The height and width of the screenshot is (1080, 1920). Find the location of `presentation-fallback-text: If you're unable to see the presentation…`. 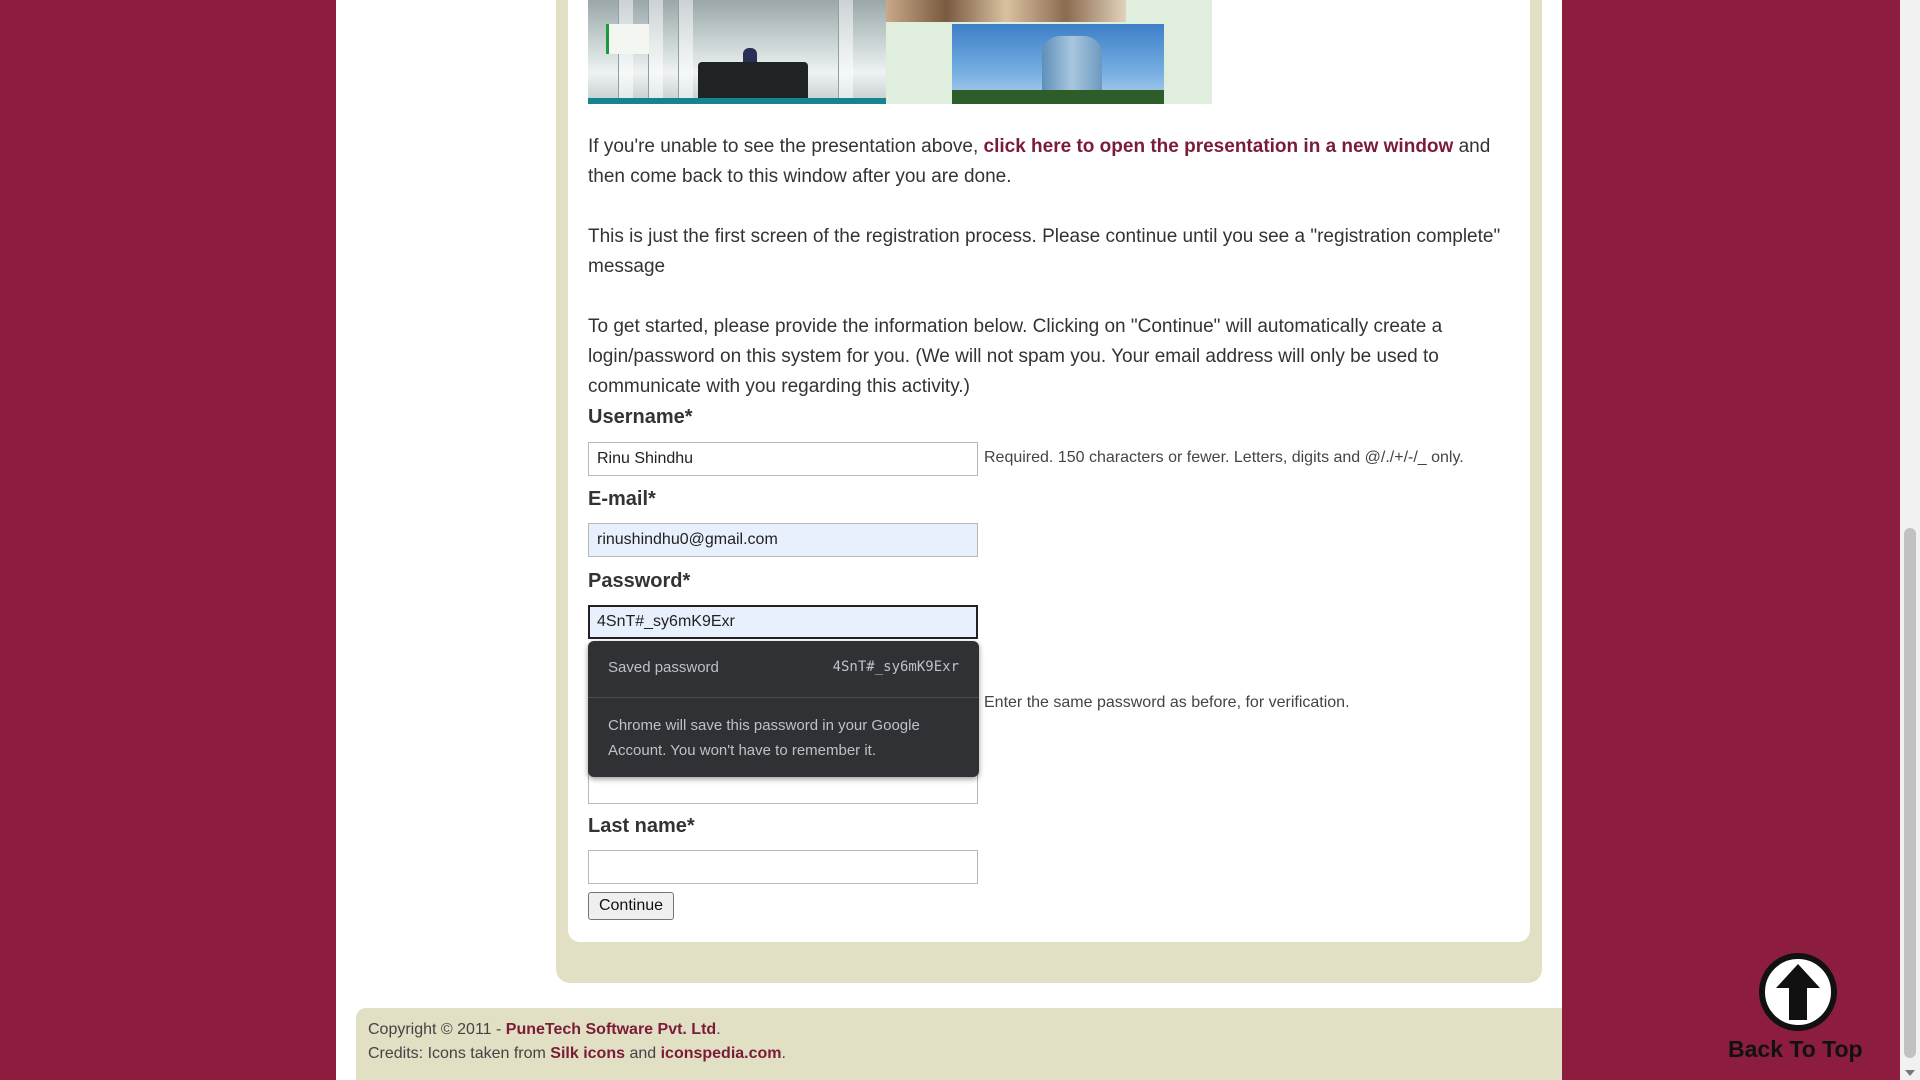

presentation-fallback-text: If you're unable to see the presentation… is located at coordinates (1039, 161).